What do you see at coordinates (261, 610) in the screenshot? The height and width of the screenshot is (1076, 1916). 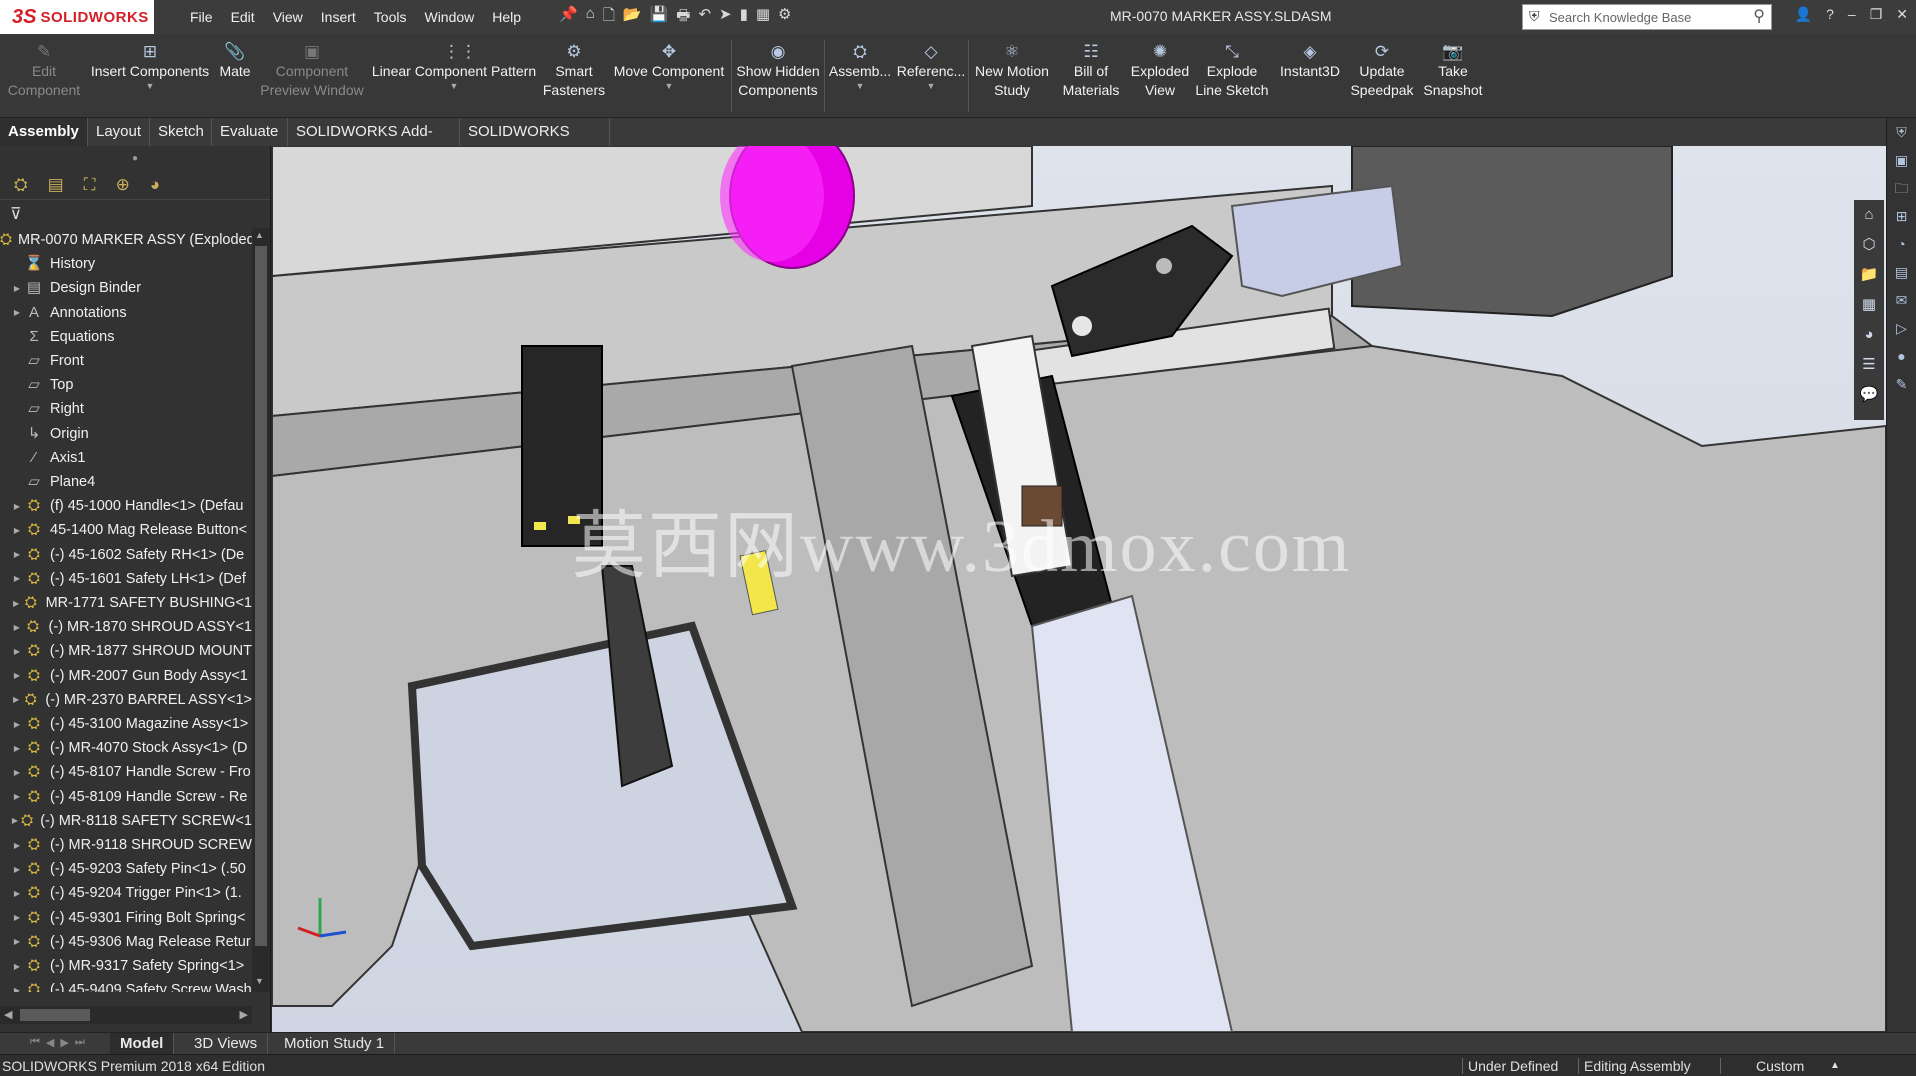 I see `tree-vertical-scrollbar: ▲ ▼` at bounding box center [261, 610].